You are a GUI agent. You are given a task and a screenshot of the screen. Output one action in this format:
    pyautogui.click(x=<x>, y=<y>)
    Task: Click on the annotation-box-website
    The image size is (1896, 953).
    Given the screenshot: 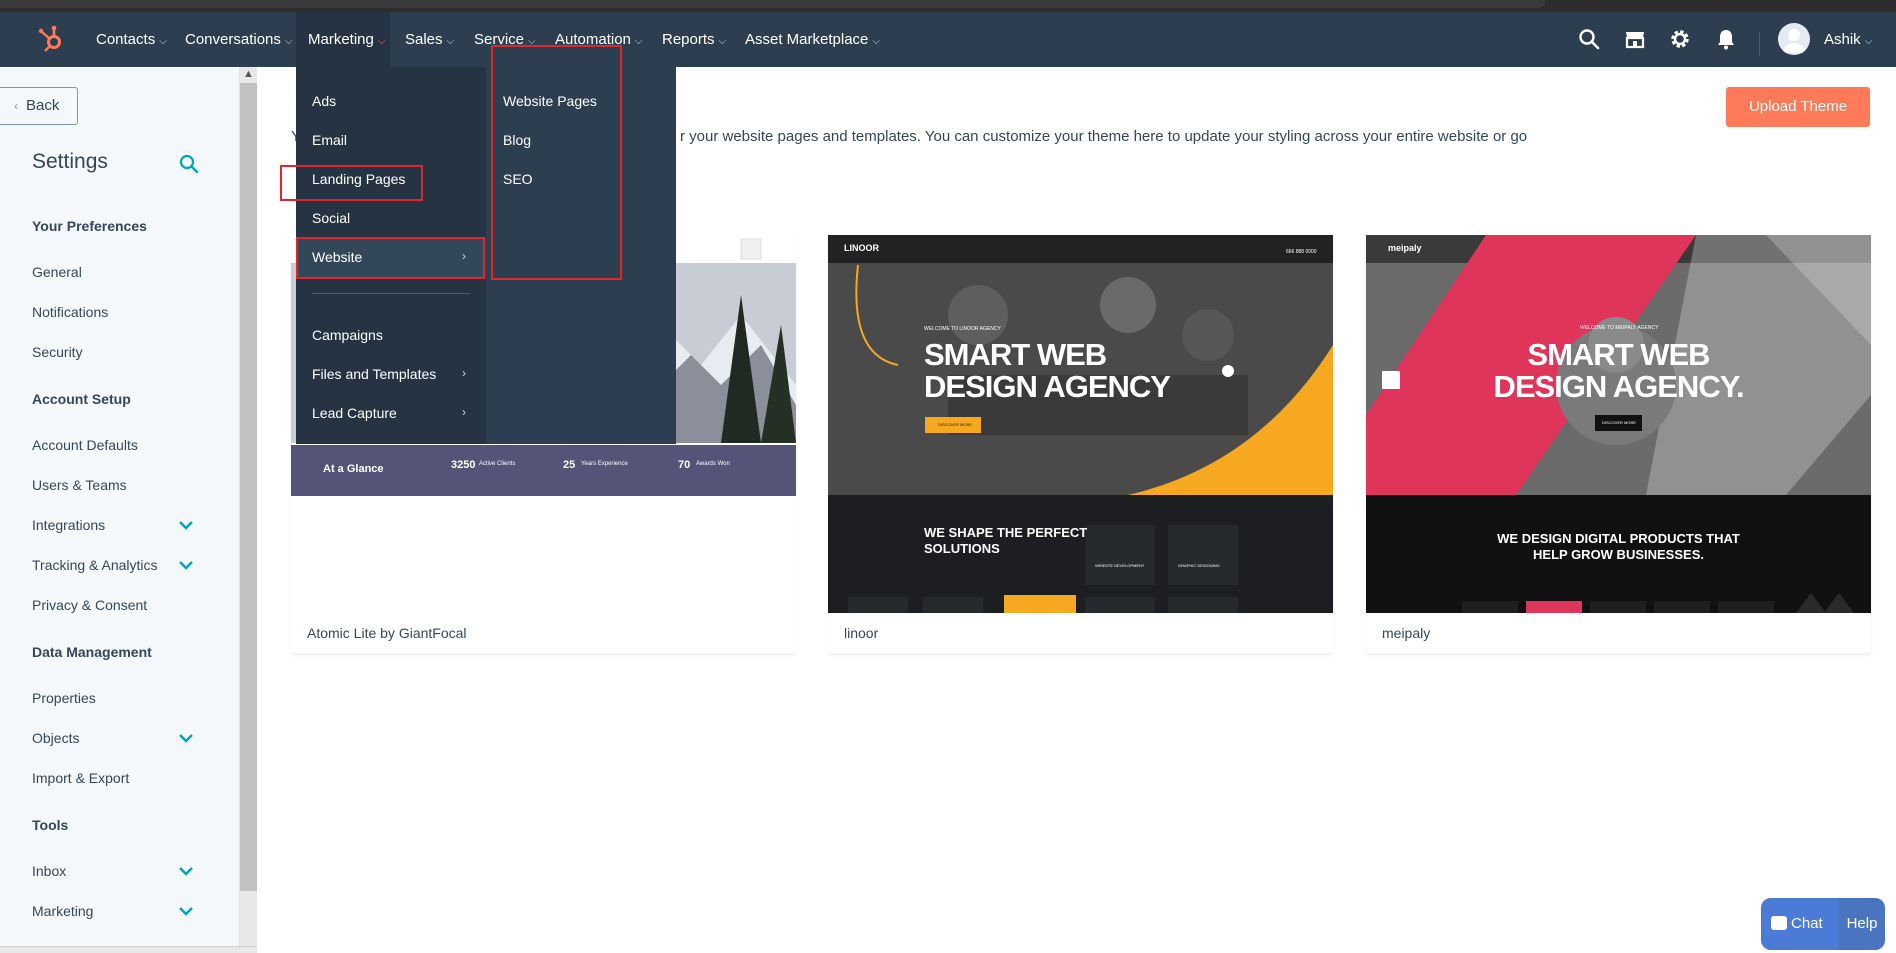 What is the action you would take?
    pyautogui.click(x=390, y=258)
    